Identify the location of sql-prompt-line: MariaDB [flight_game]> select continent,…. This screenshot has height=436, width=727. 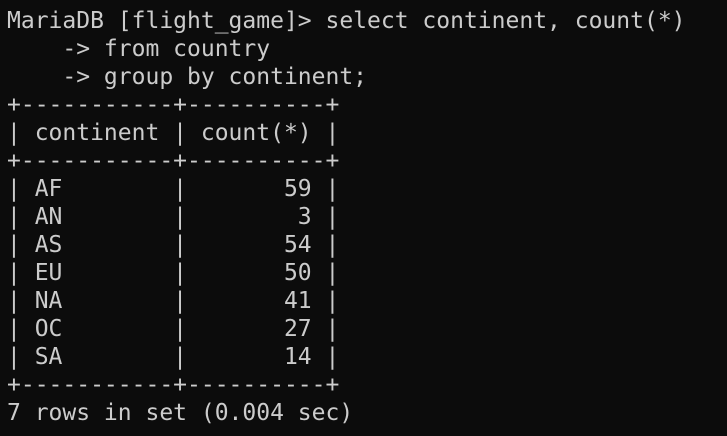
(346, 21).